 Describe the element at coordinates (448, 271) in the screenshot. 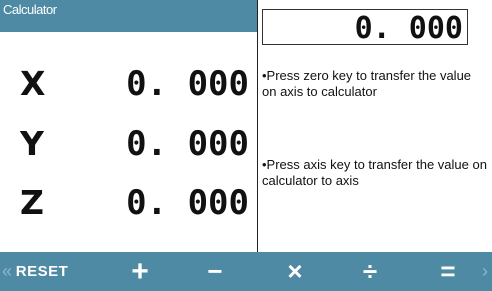

I see `equals-button: =` at that location.